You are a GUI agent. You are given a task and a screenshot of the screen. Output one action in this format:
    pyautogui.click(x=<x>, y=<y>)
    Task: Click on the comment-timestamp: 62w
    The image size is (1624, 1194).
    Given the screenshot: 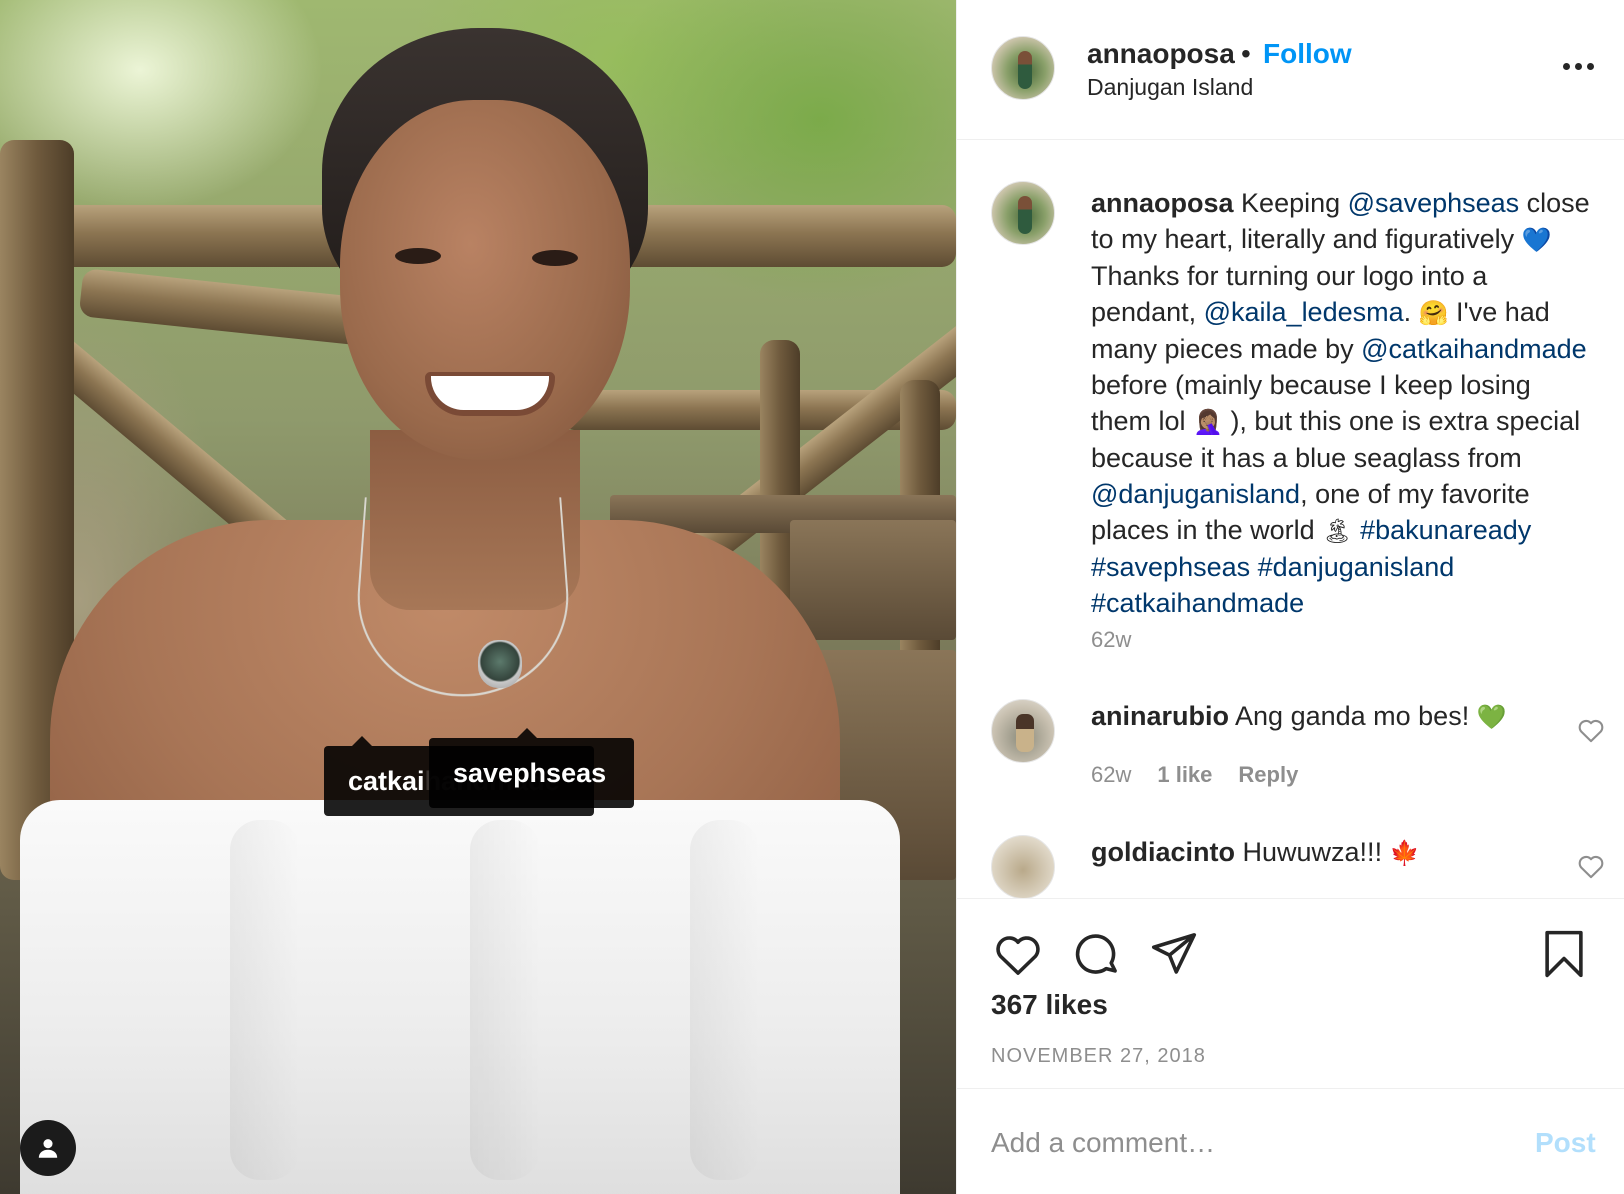 What is the action you would take?
    pyautogui.click(x=1111, y=775)
    